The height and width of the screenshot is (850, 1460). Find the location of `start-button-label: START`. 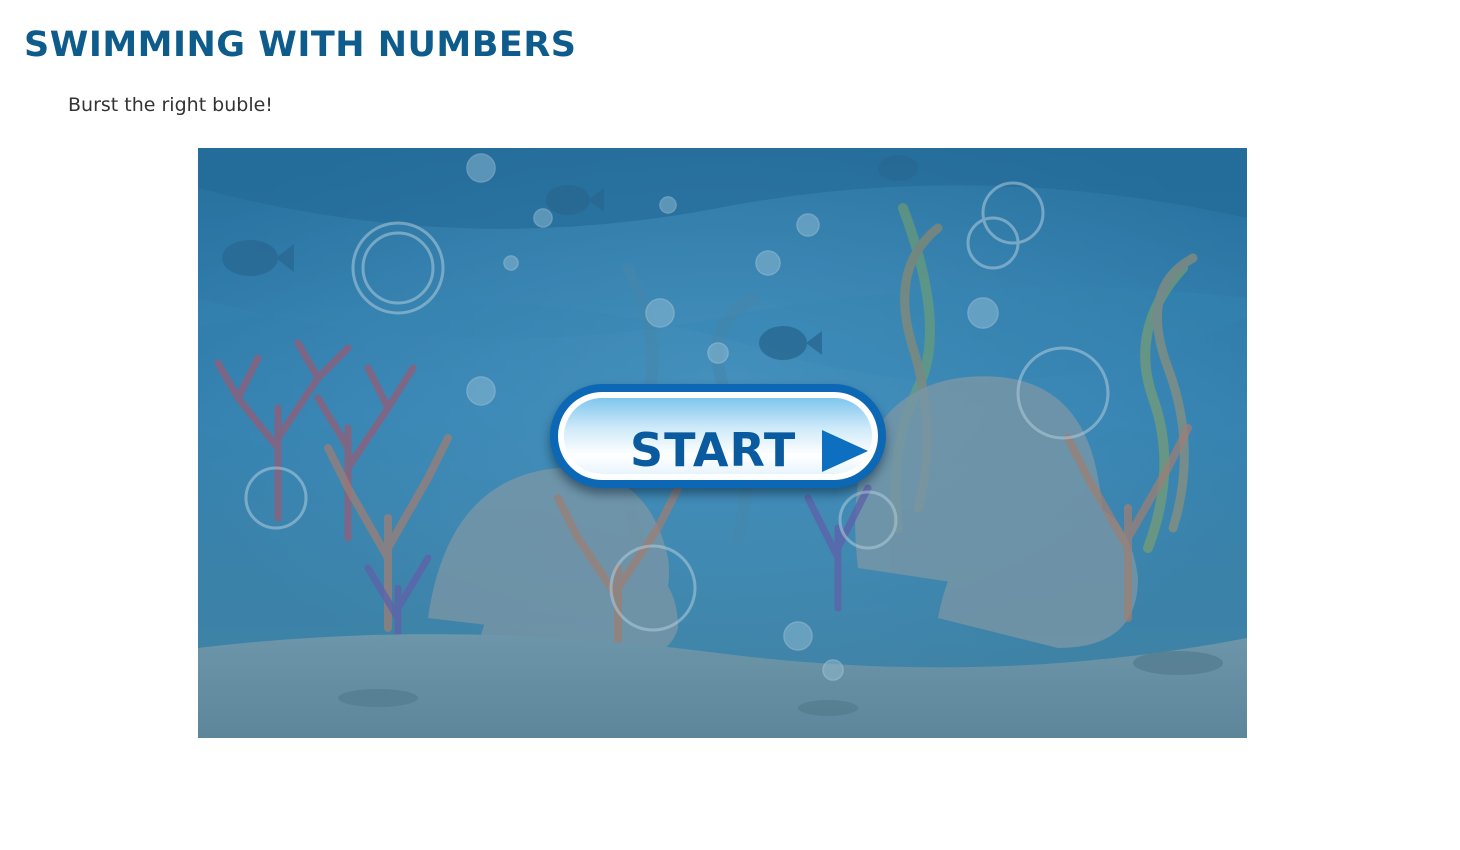

start-button-label: START is located at coordinates (713, 450).